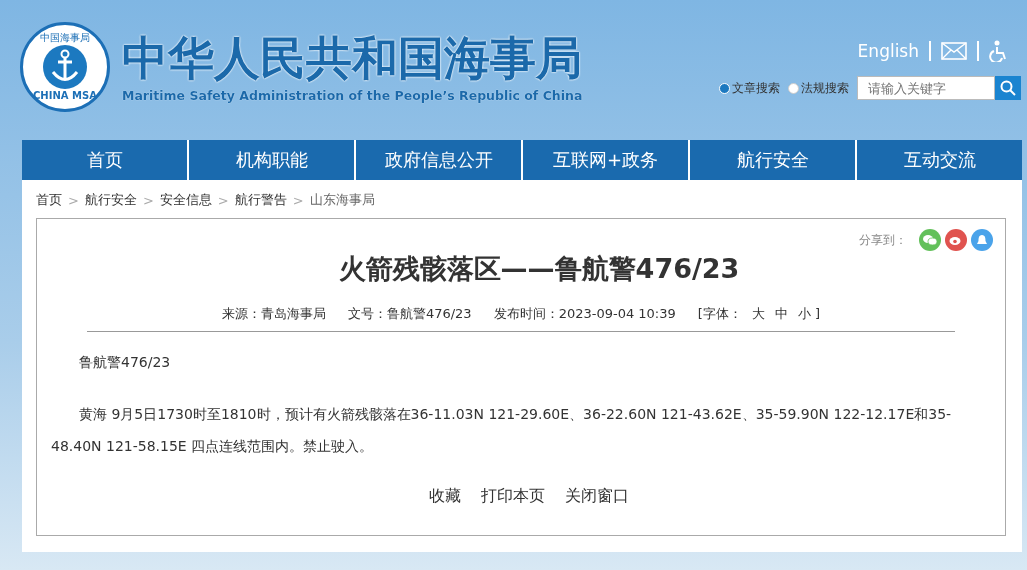  I want to click on article-action-link: 关闭窗口, so click(597, 496).